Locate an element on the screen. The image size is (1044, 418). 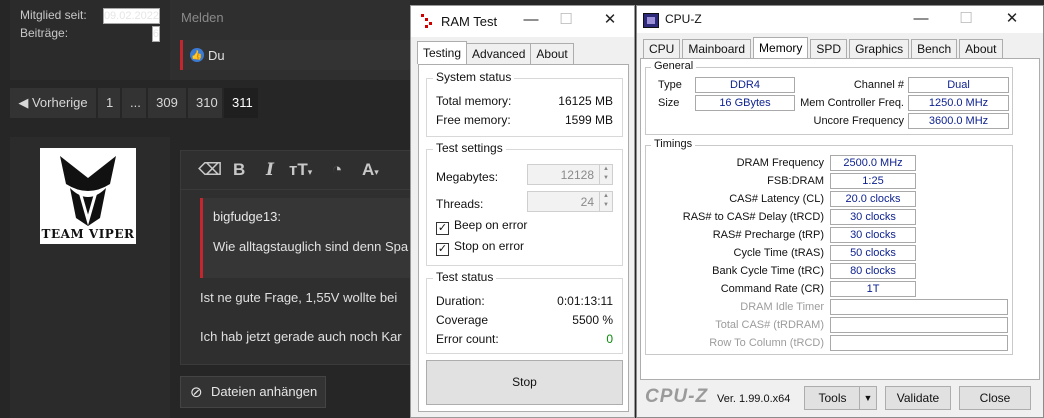
page-link: 309 is located at coordinates (167, 103).